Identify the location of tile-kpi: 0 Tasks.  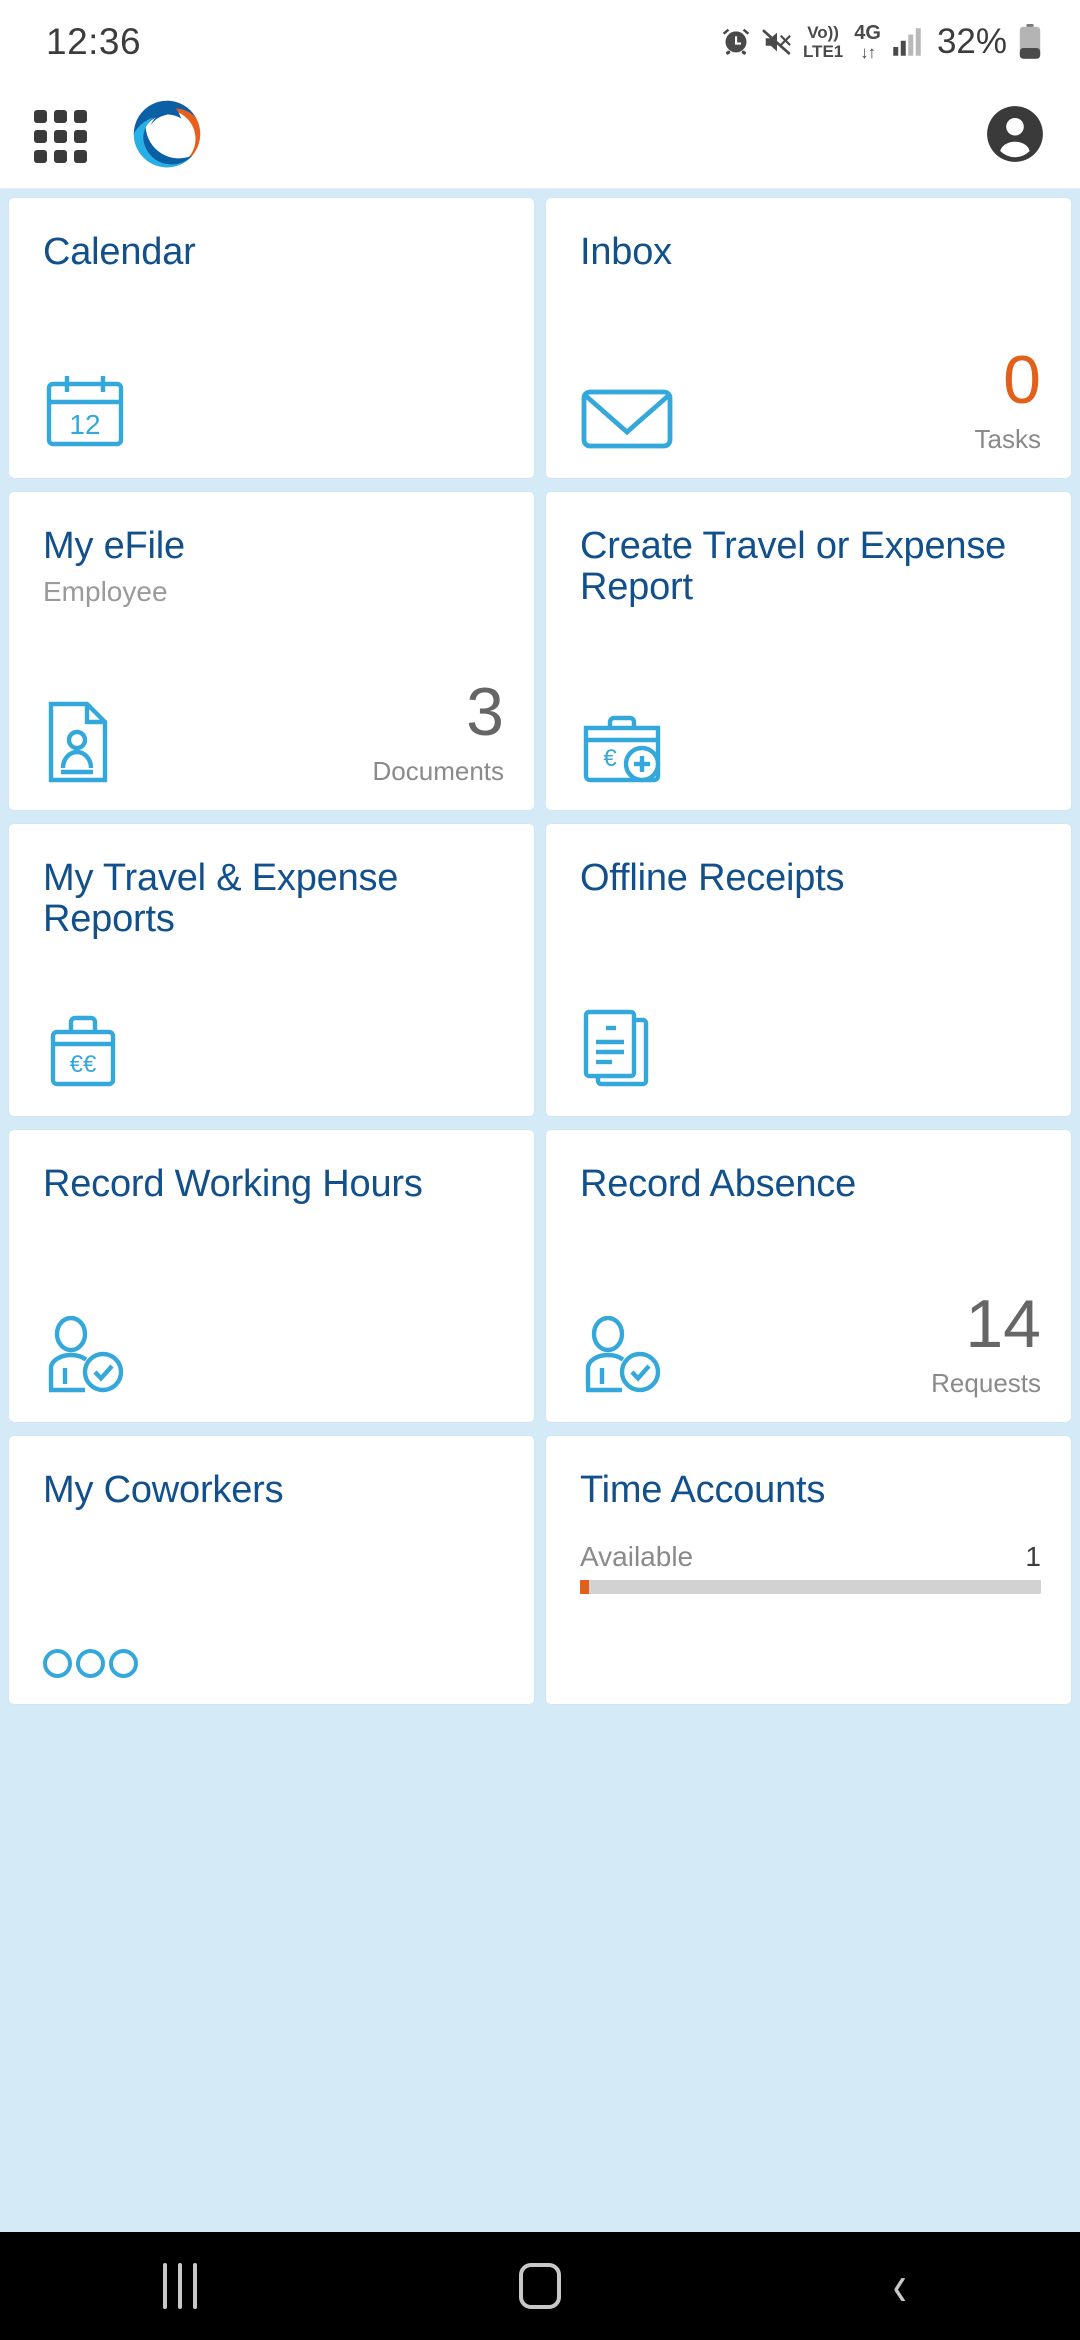
(1007, 398).